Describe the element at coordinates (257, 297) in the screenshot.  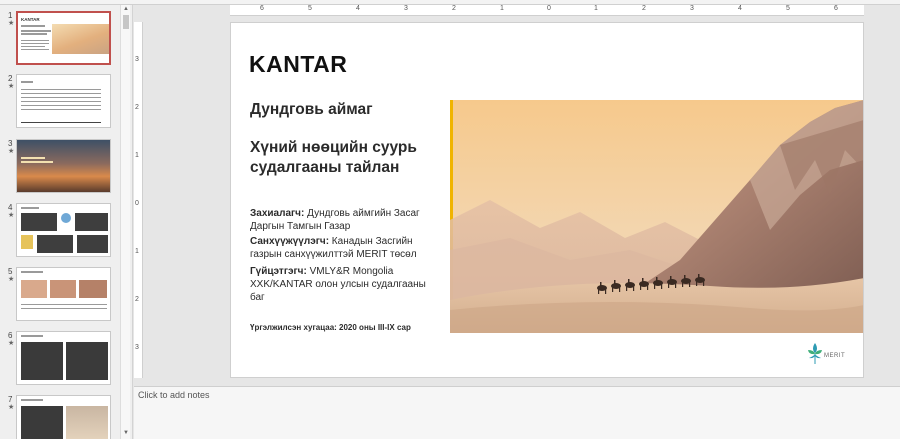
I see `contractor-value-cont-2: баг` at that location.